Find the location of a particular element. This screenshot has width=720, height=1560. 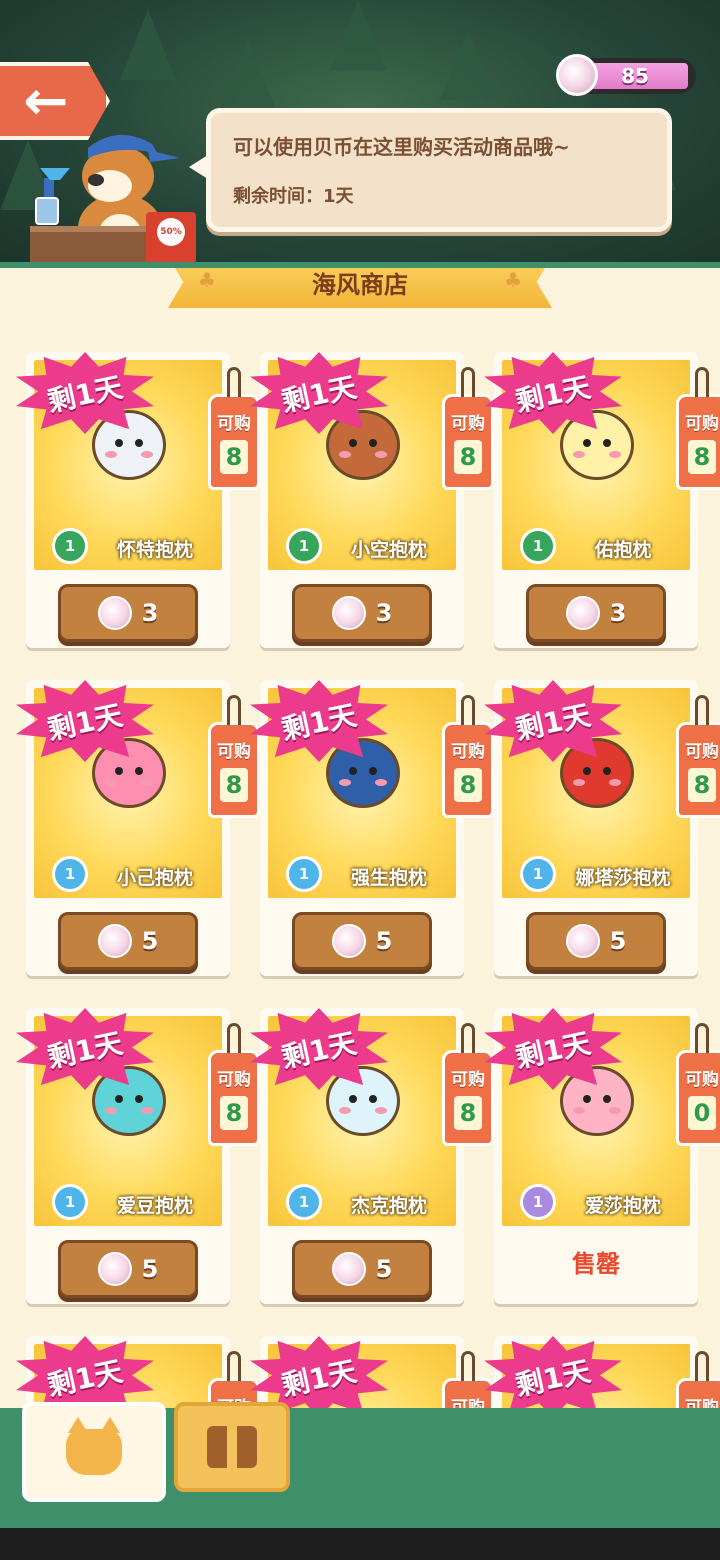

shop-item-card: 1 强生抱枕 可购 8 剩1天 5 is located at coordinates (372, 828).